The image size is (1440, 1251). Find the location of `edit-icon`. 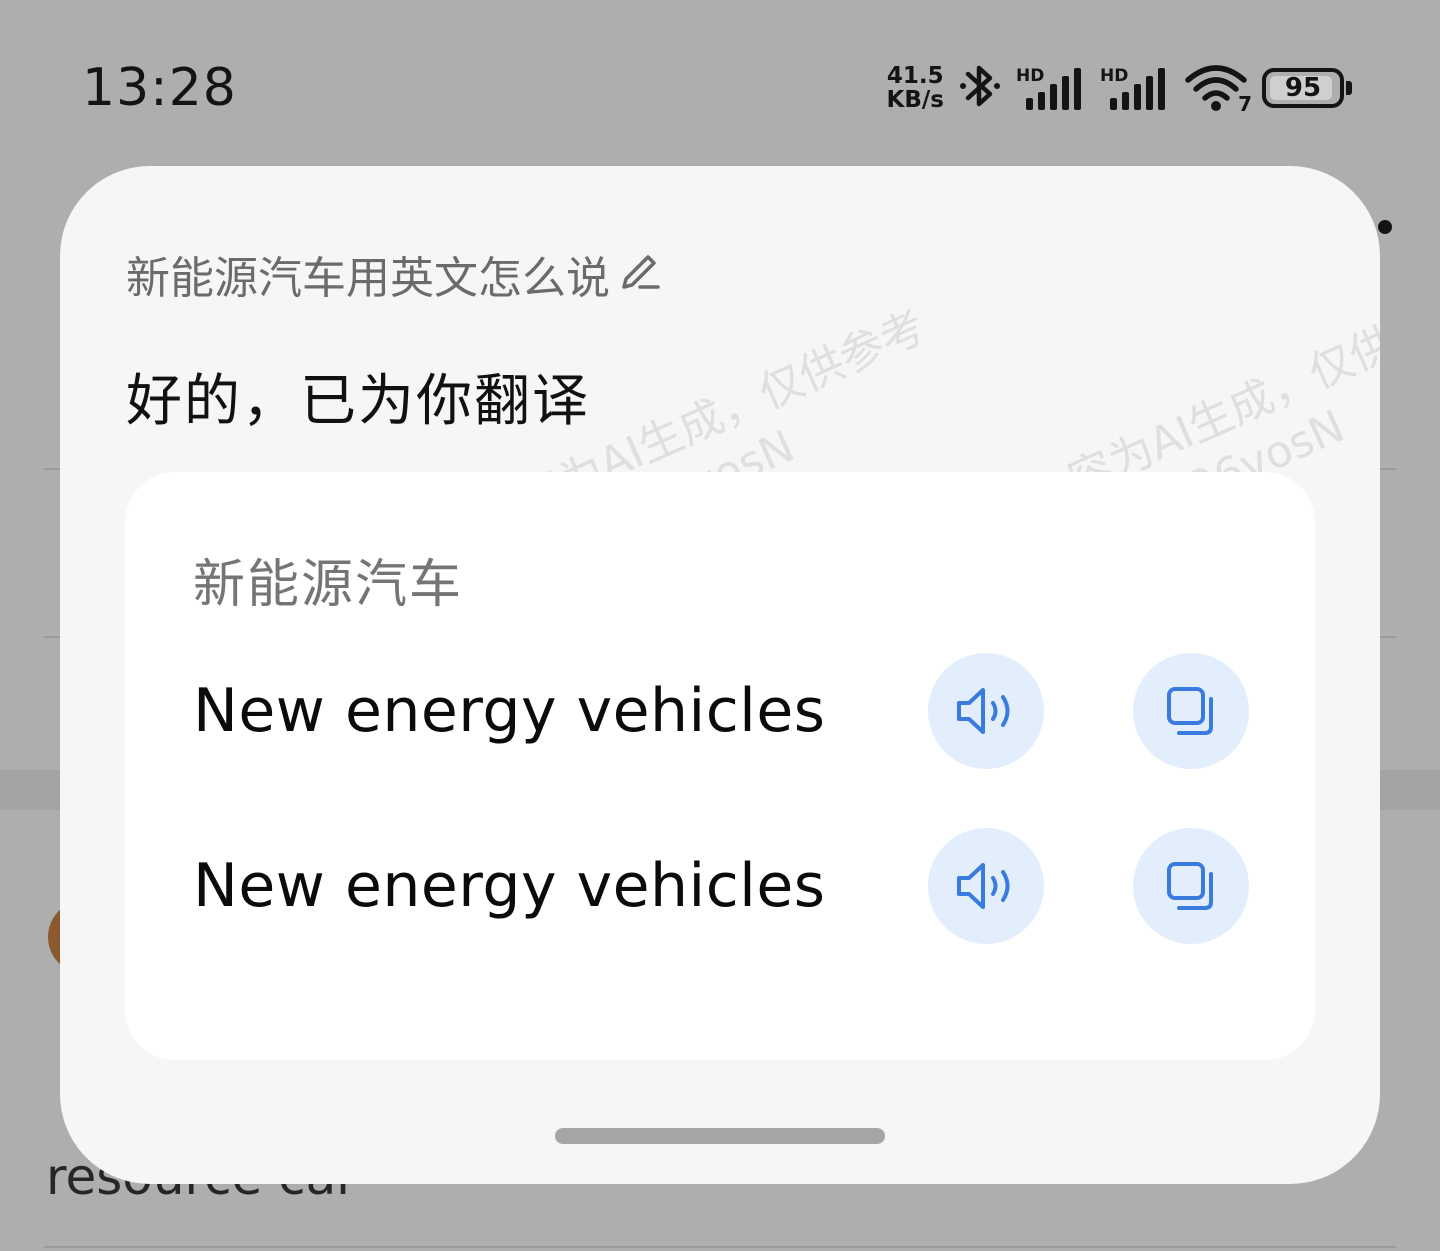

edit-icon is located at coordinates (640, 274).